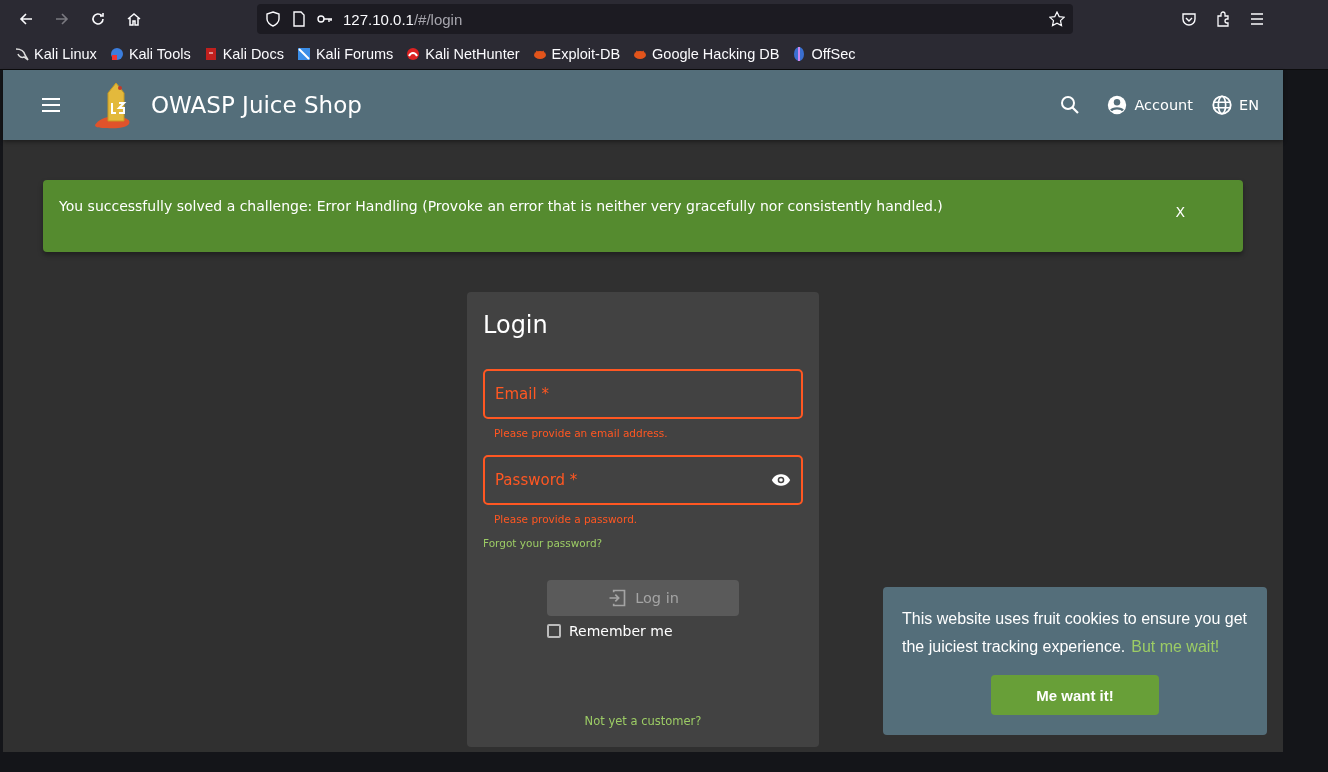 The width and height of the screenshot is (1328, 772). Describe the element at coordinates (149, 53) in the screenshot. I see `bookmark-link: Kali Tools` at that location.